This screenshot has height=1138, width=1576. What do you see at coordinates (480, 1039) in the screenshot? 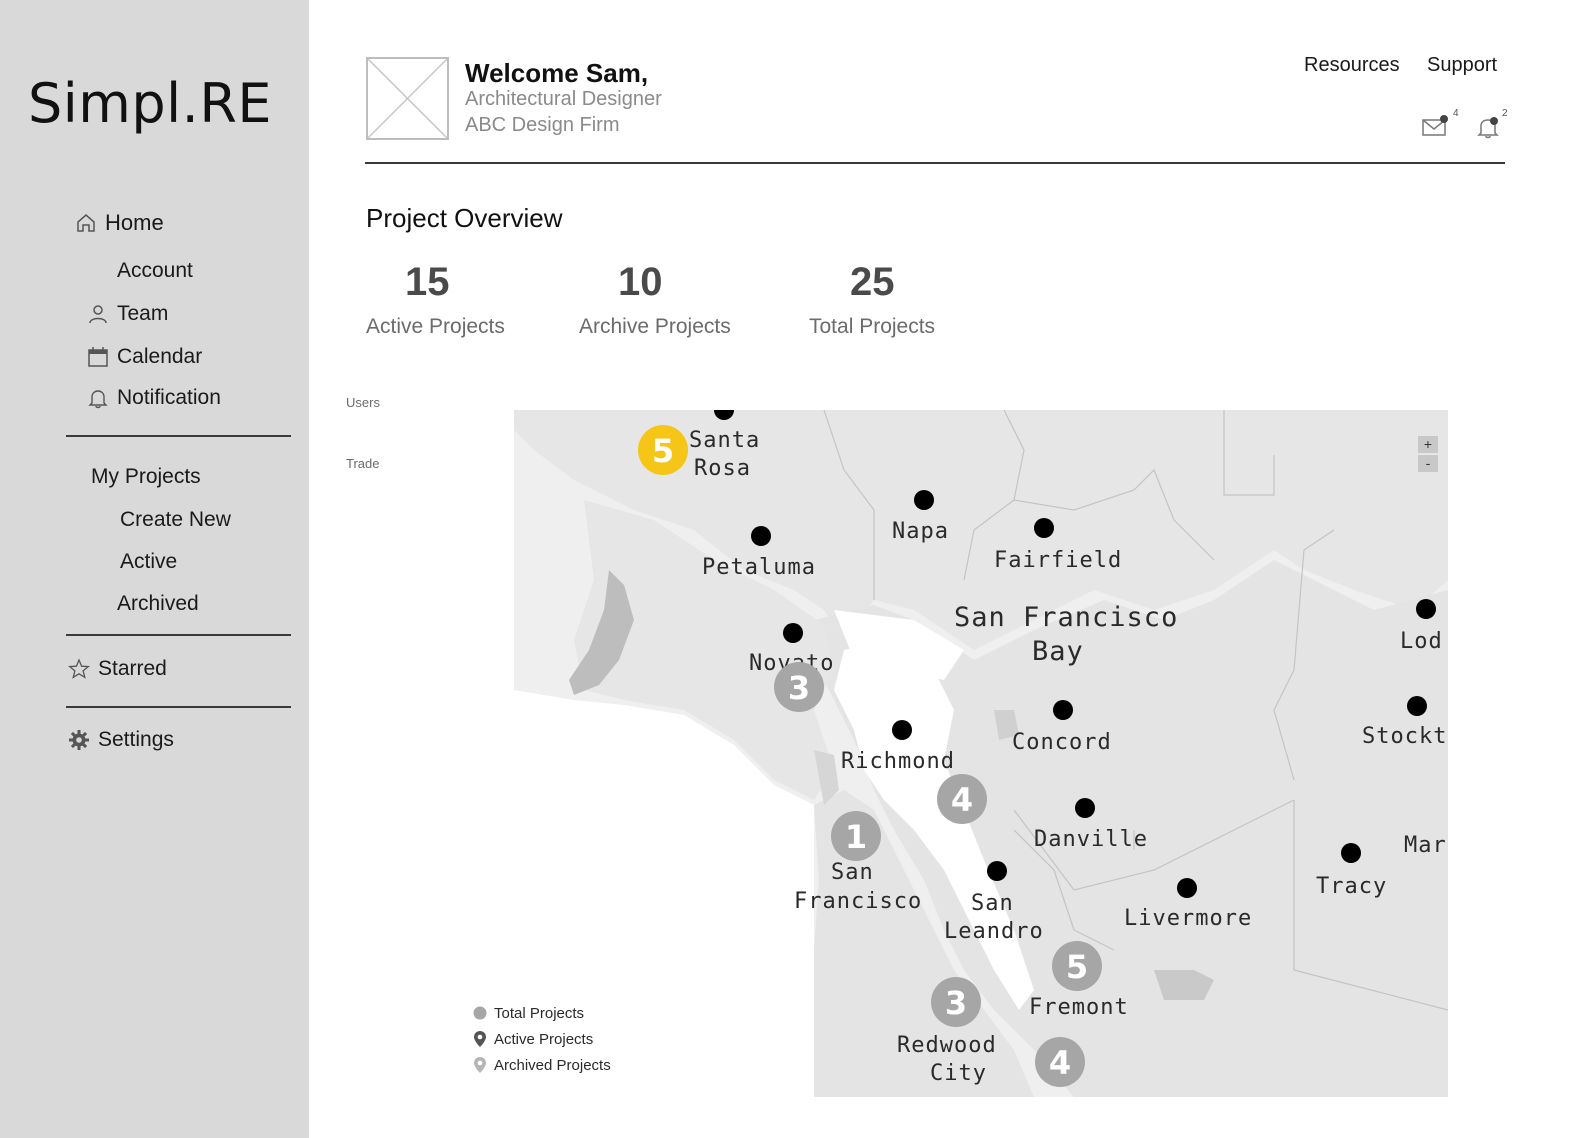
I see `map-pin-icon` at bounding box center [480, 1039].